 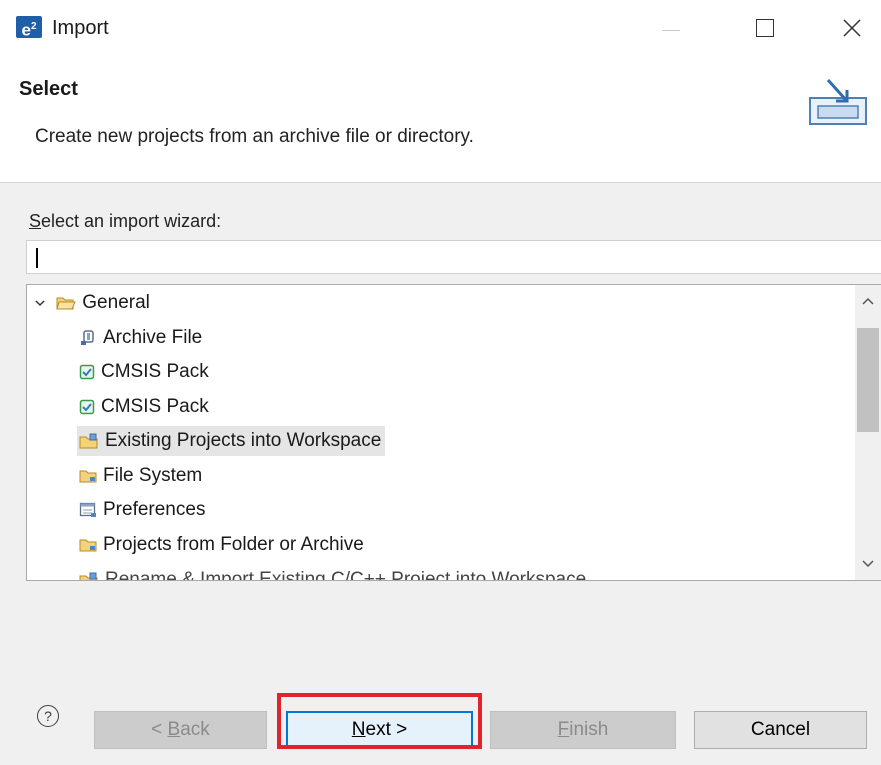 I want to click on app-icon: e2, so click(x=29, y=28).